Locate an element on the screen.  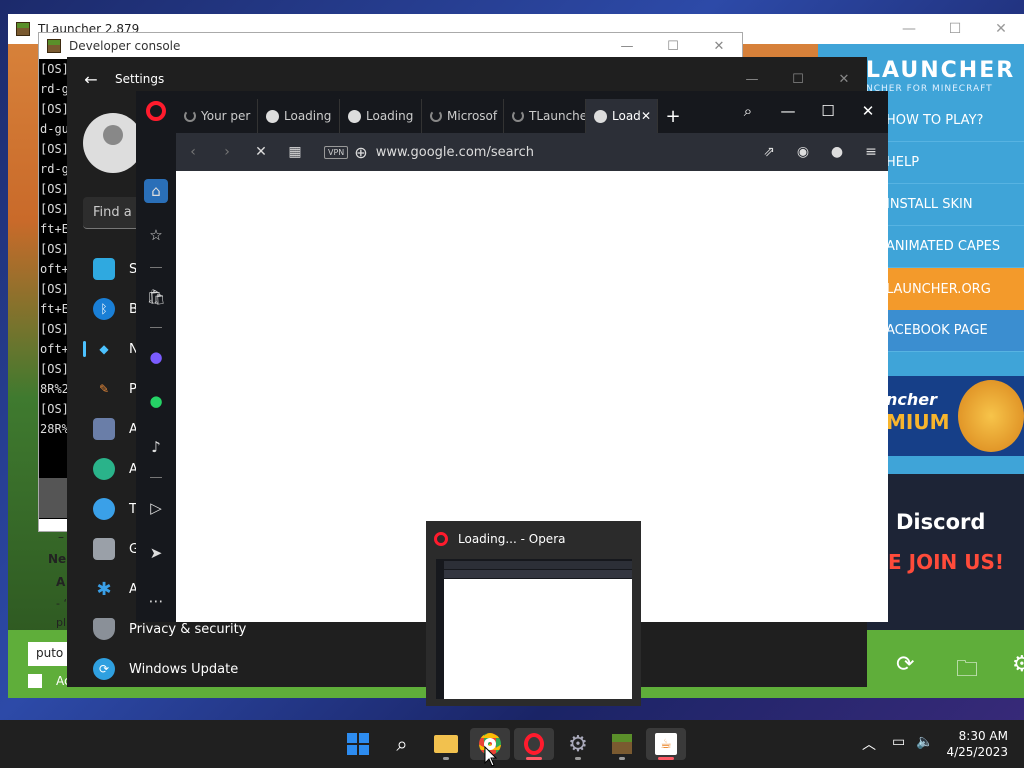
home-icon: ⌂ is located at coordinates (156, 191).